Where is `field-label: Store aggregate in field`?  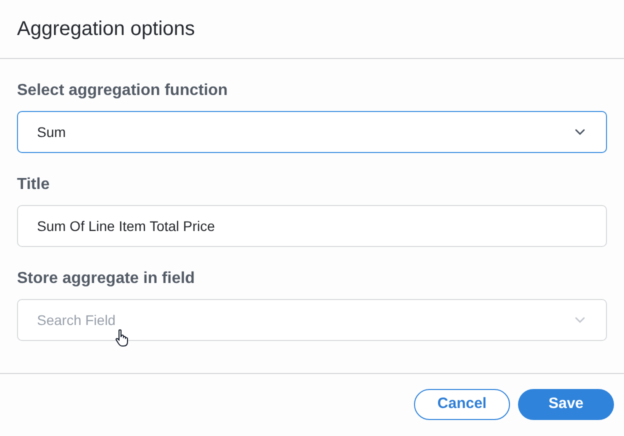
field-label: Store aggregate in field is located at coordinates (106, 279).